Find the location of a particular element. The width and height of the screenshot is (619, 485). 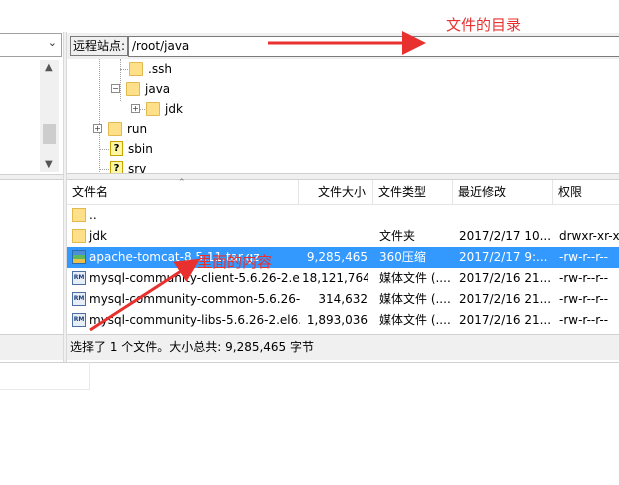

local-tree-scrollbar: ▲ ▼ is located at coordinates (49, 116).